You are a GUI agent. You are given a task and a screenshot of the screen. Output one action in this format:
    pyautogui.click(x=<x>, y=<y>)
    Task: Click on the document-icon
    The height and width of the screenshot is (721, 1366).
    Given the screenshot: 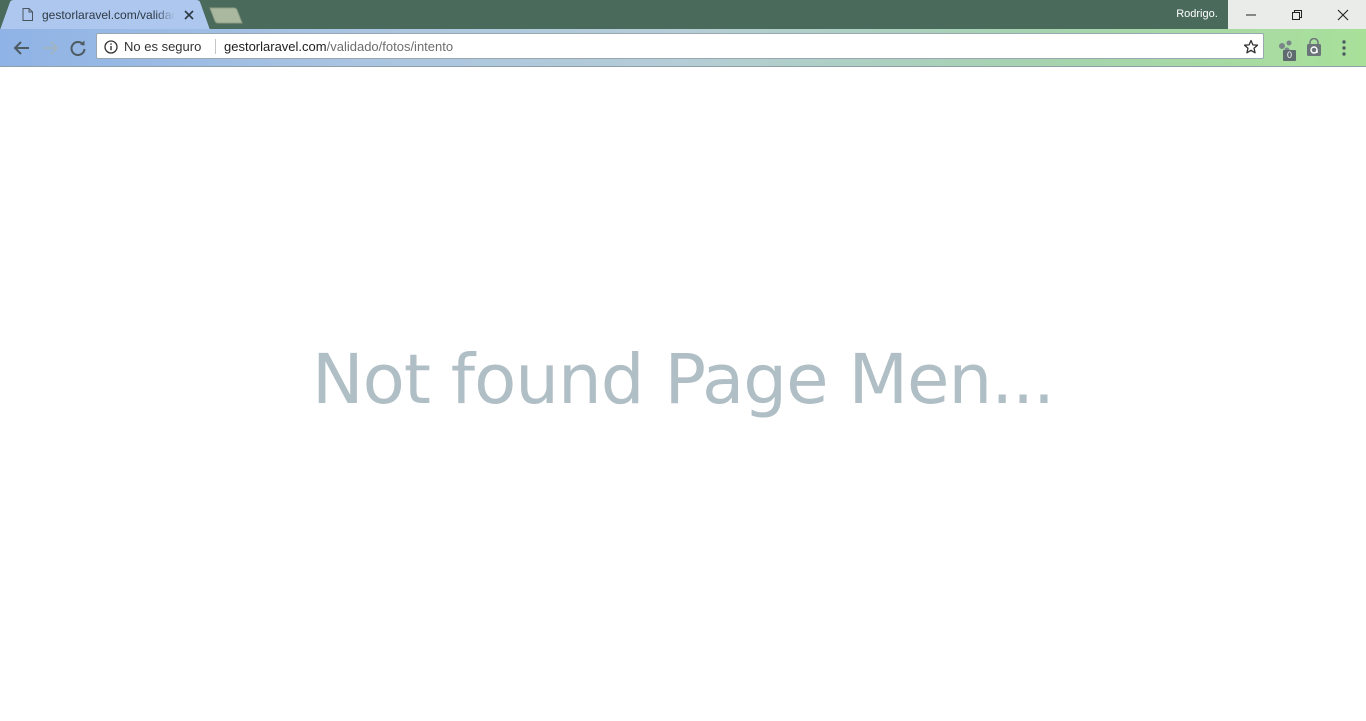 What is the action you would take?
    pyautogui.click(x=27, y=14)
    